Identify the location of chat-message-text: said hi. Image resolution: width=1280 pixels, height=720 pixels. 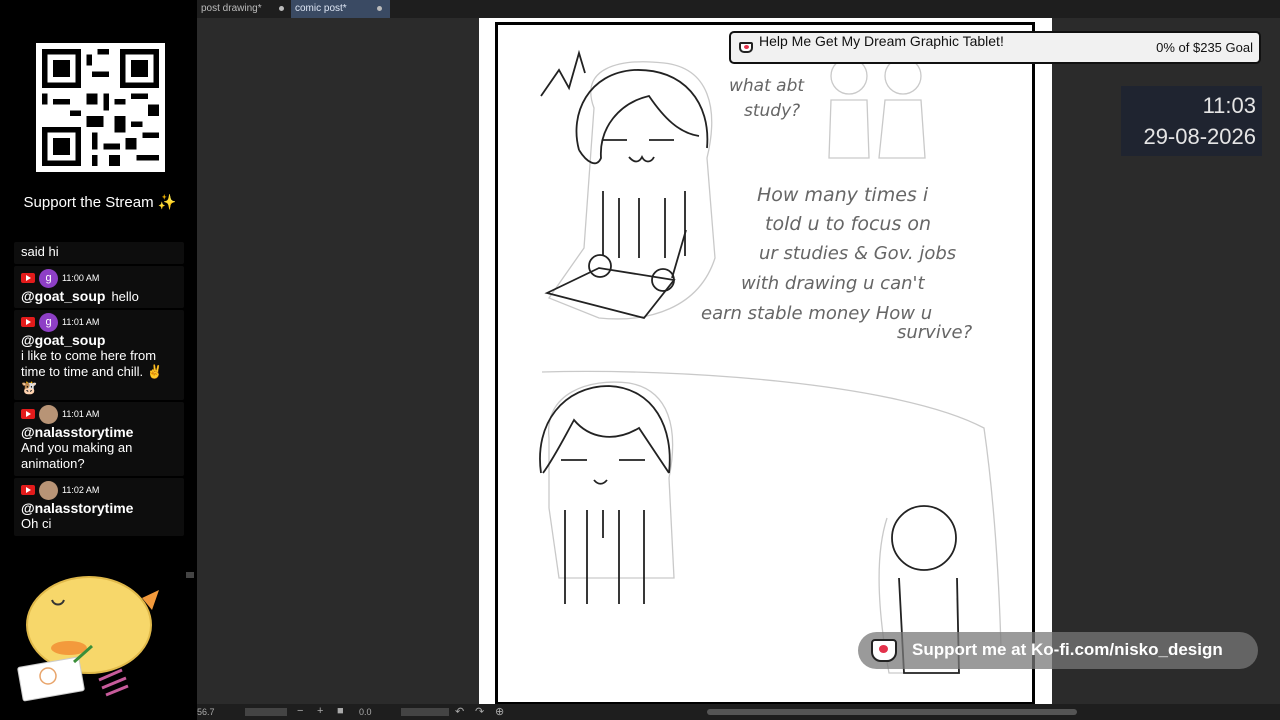
(40, 251).